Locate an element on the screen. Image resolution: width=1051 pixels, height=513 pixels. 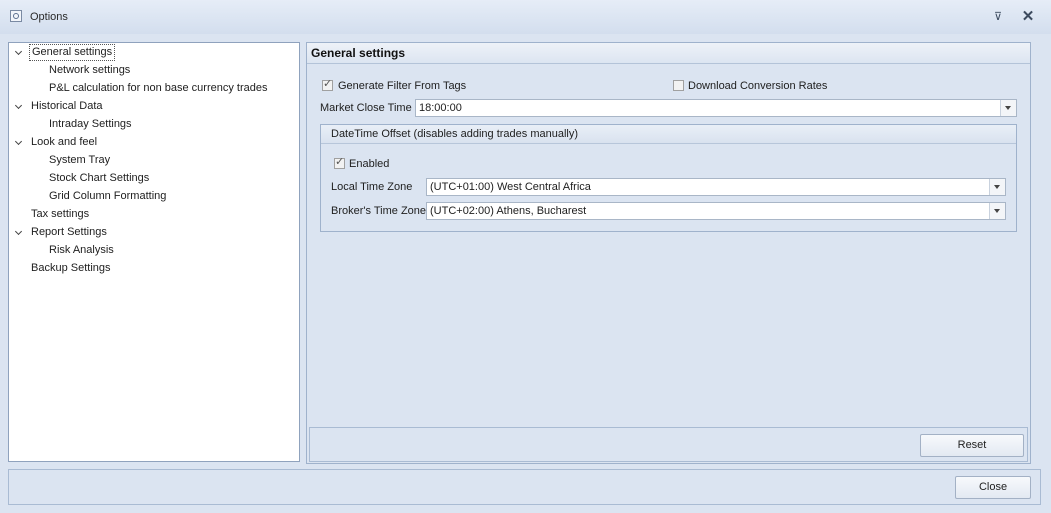
close-window-icon: ✕ is located at coordinates (1028, 17).